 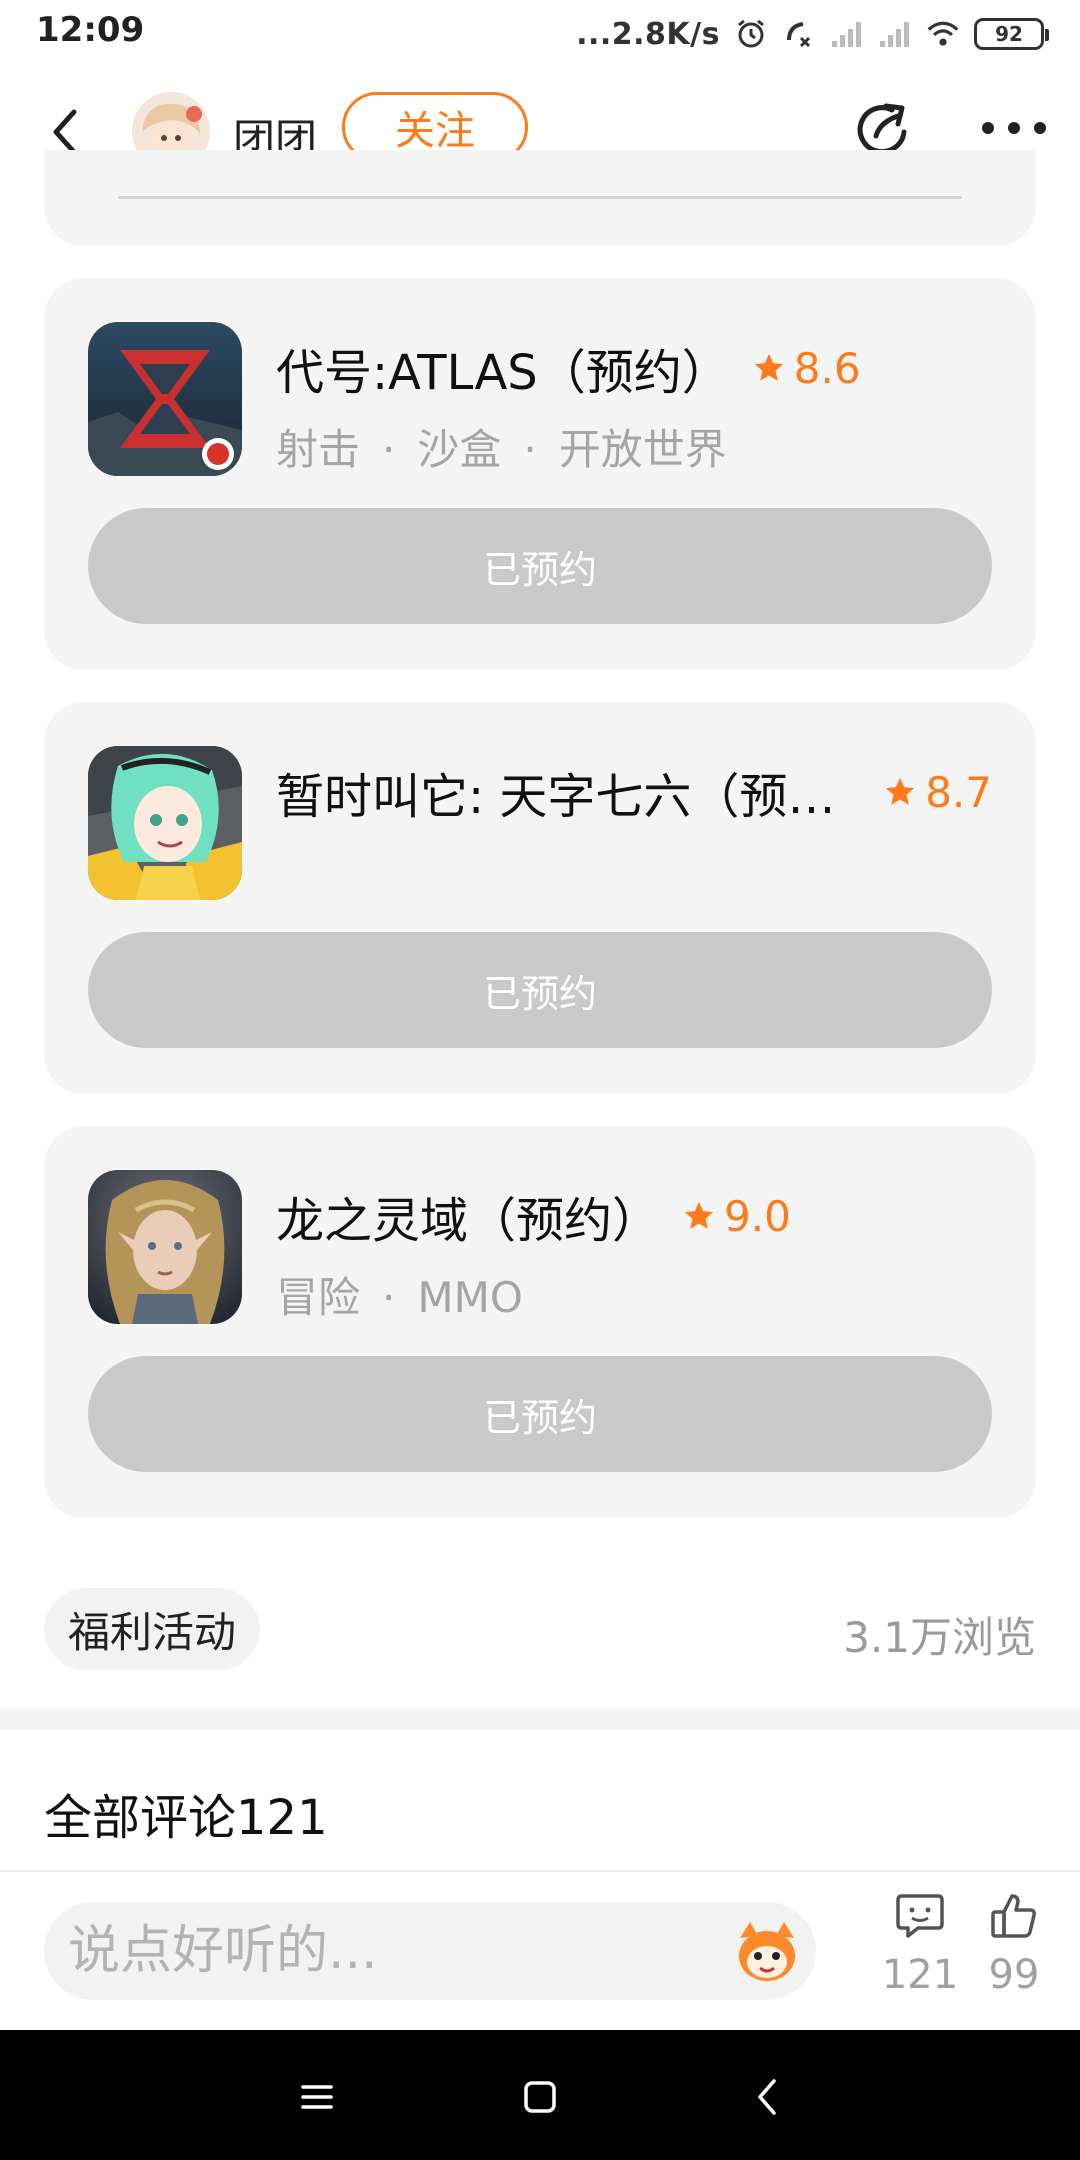 I want to click on game-title: 暂时叫它: 天字七六（预约）, so click(x=568, y=792).